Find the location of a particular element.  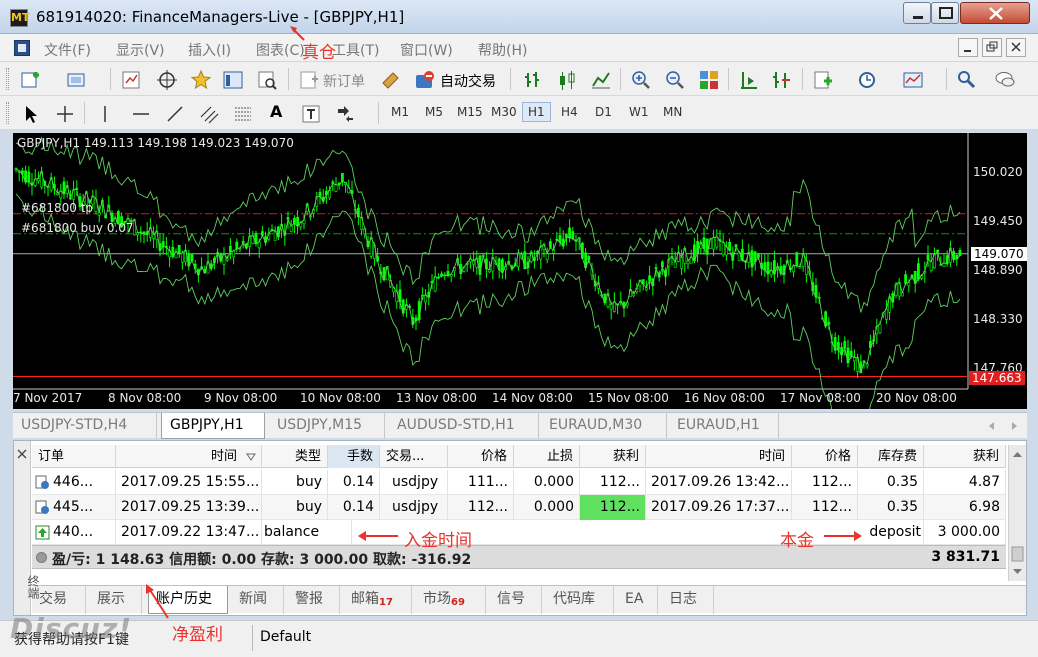

col-tp: 获利 is located at coordinates (613, 456).